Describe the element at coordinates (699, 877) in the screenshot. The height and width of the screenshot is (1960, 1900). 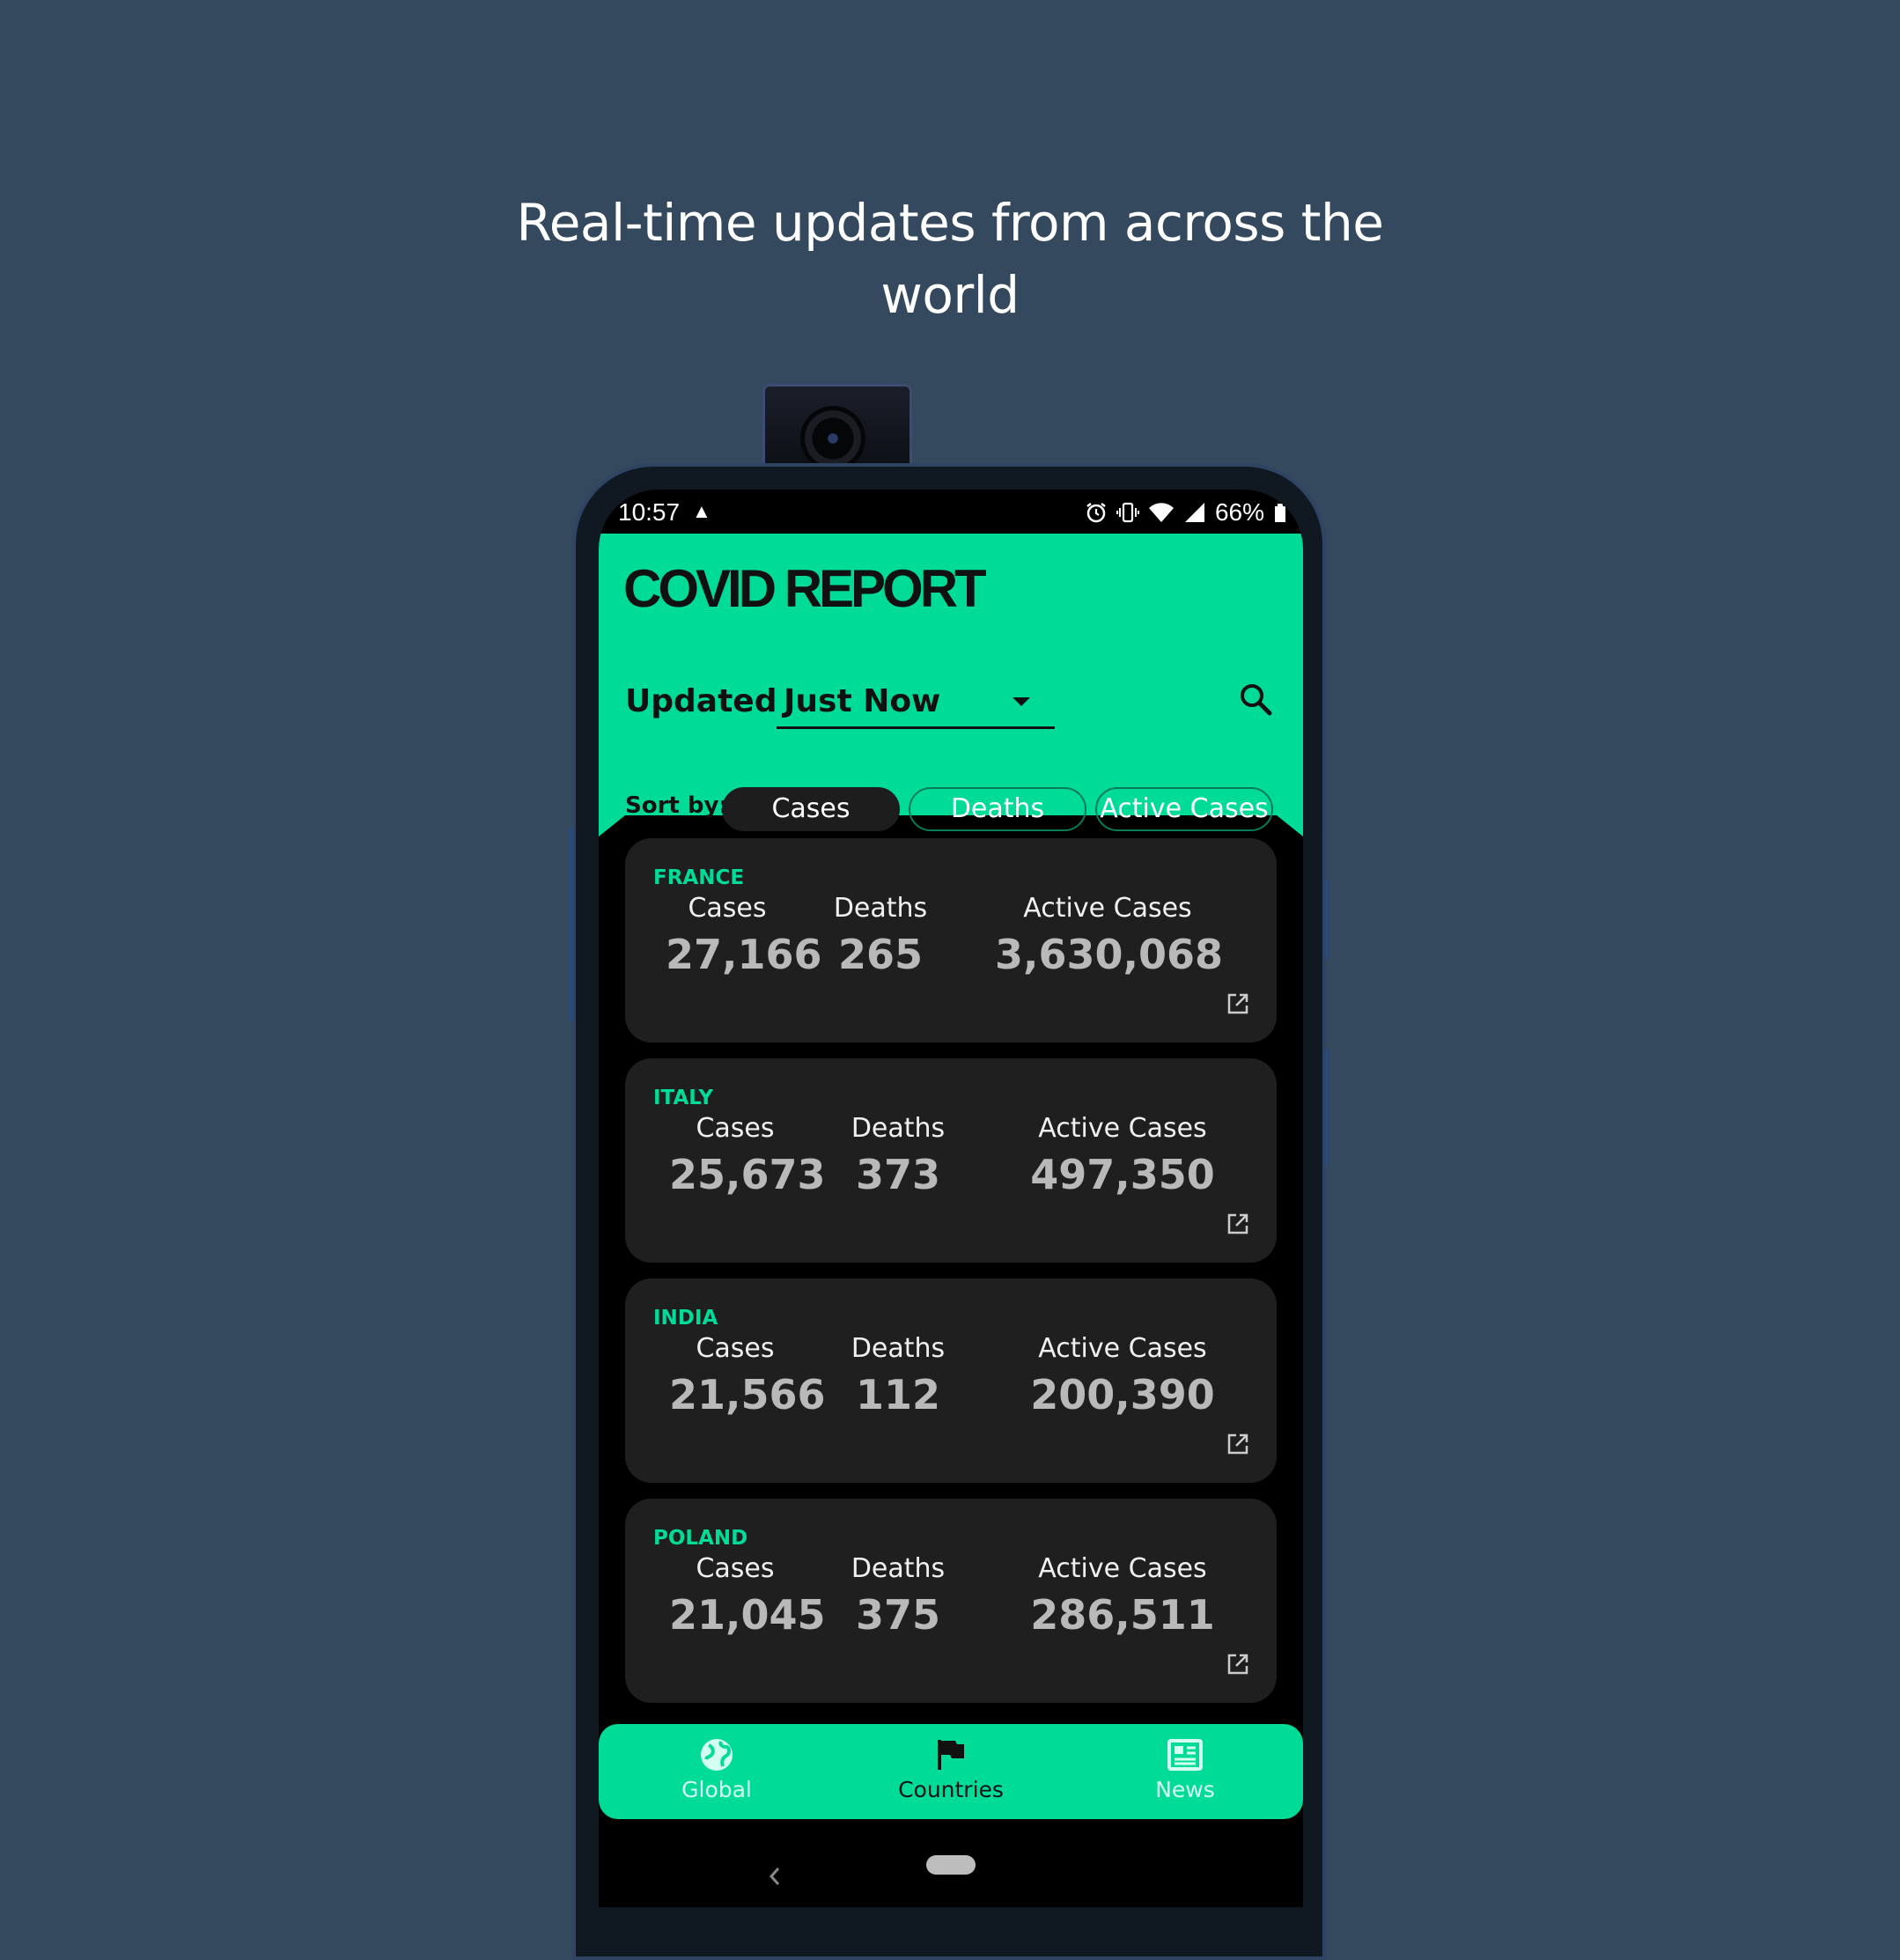
I see `country-name: FRANCE` at that location.